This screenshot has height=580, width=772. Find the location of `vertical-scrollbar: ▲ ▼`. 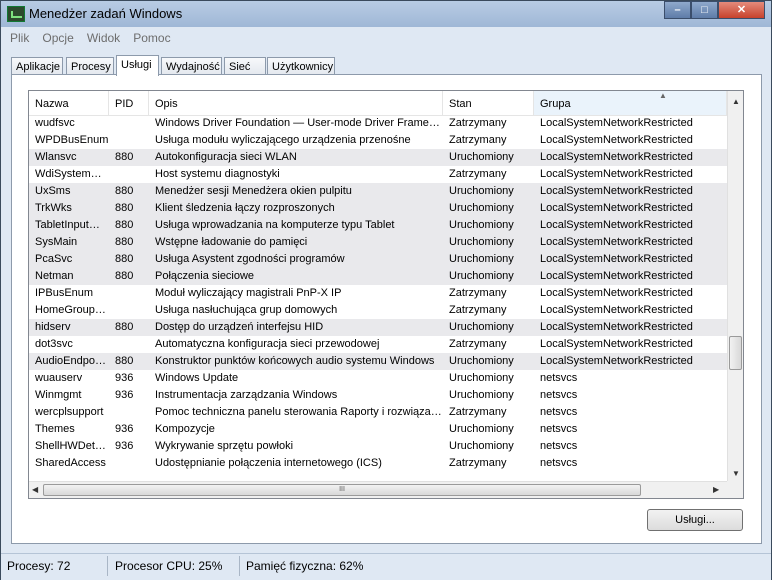

vertical-scrollbar: ▲ ▼ is located at coordinates (735, 286).